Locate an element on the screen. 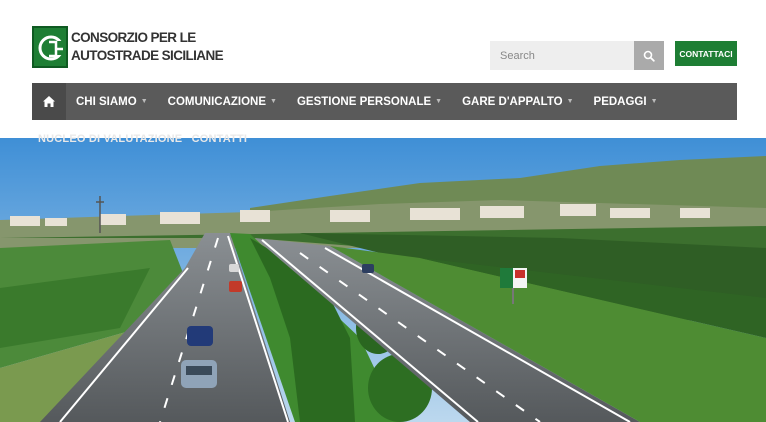 This screenshot has width=766, height=422. brand-line-1: CONSORZIO PER LE is located at coordinates (133, 37).